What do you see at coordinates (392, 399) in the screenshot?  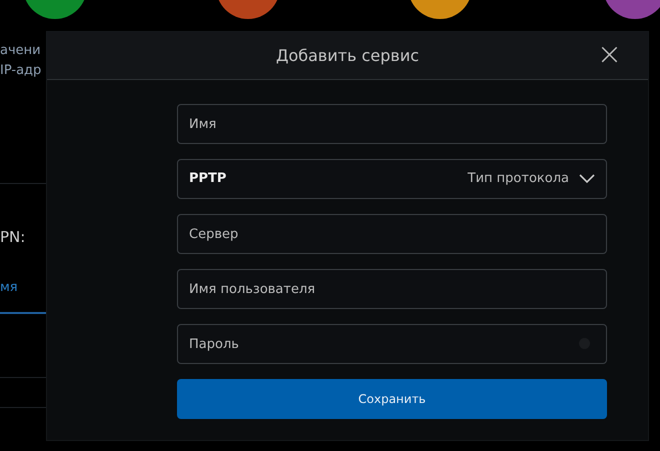 I see `save-button: Сохранить` at bounding box center [392, 399].